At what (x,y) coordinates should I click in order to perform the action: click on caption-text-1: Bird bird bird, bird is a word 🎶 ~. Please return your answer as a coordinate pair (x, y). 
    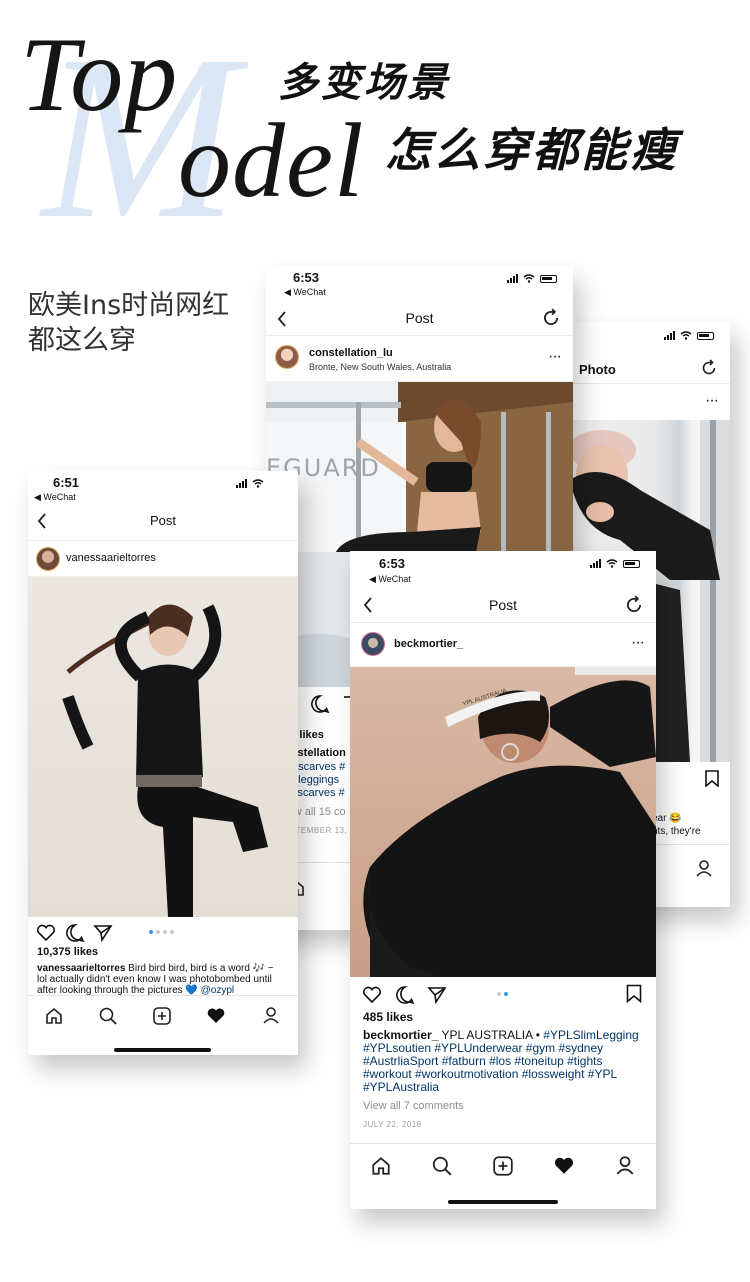
    Looking at the image, I should click on (199, 968).